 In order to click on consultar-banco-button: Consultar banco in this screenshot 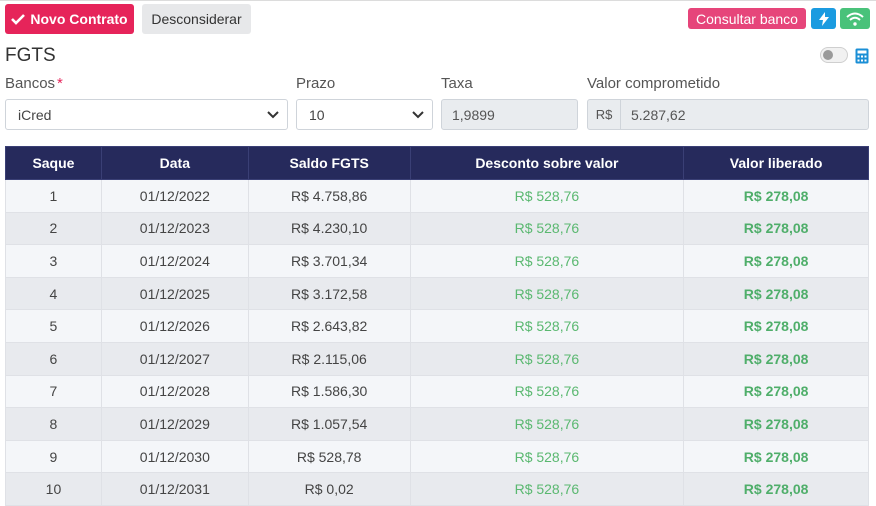, I will do `click(747, 18)`.